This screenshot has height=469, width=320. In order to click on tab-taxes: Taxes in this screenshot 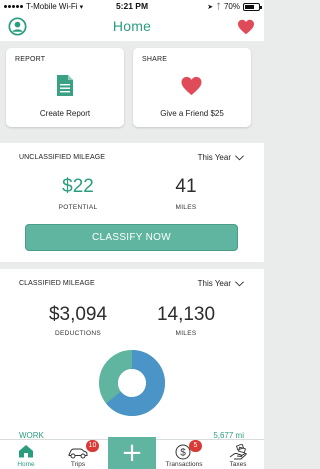, I will do `click(238, 454)`.